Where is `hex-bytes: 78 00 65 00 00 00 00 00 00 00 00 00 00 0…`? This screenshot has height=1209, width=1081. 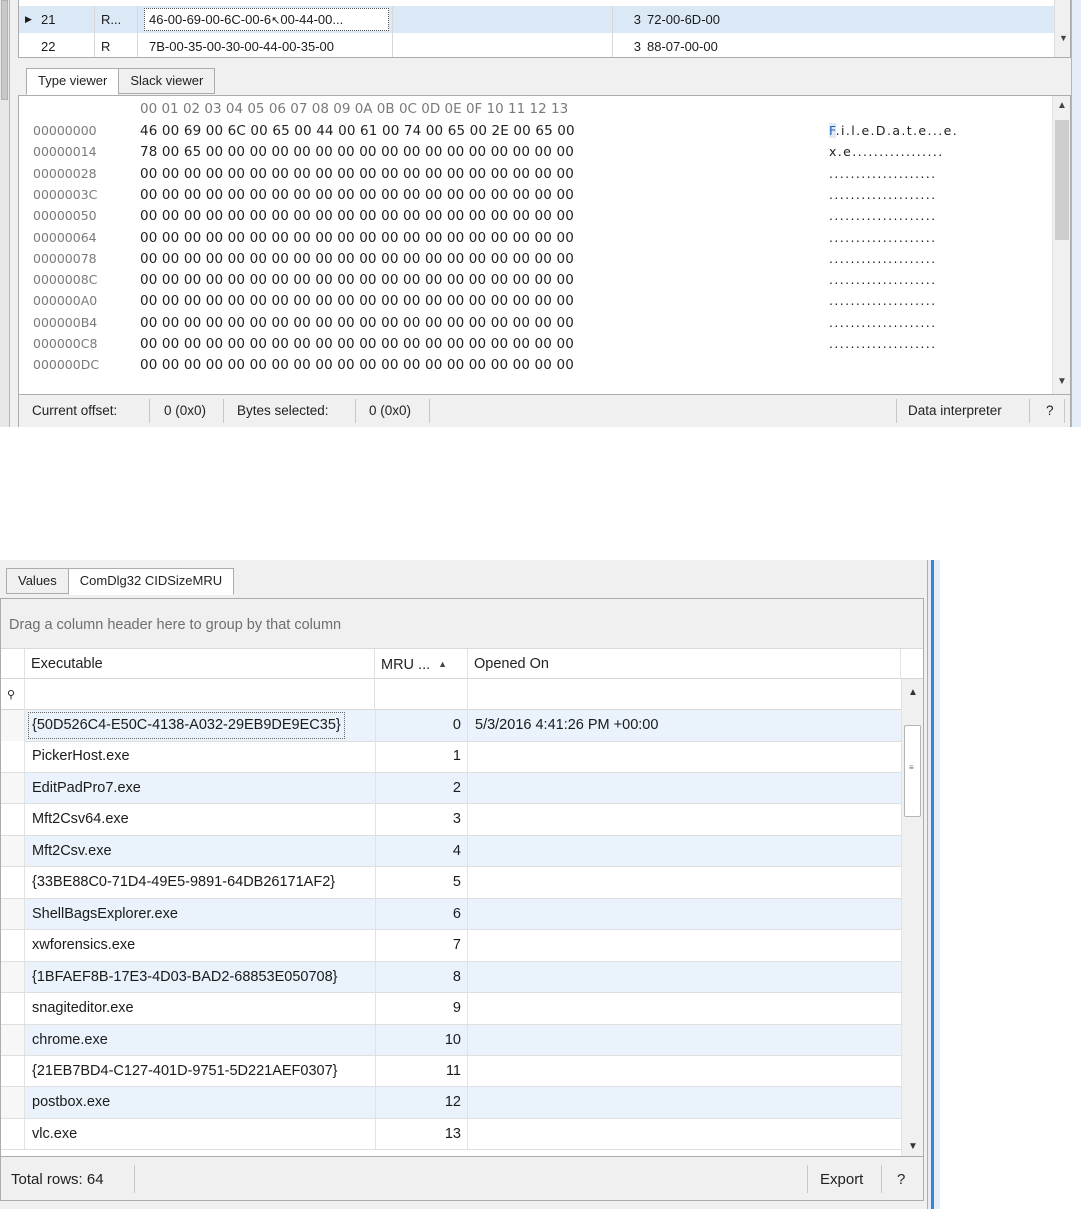 hex-bytes: 78 00 65 00 00 00 00 00 00 00 00 00 00 0… is located at coordinates (357, 152).